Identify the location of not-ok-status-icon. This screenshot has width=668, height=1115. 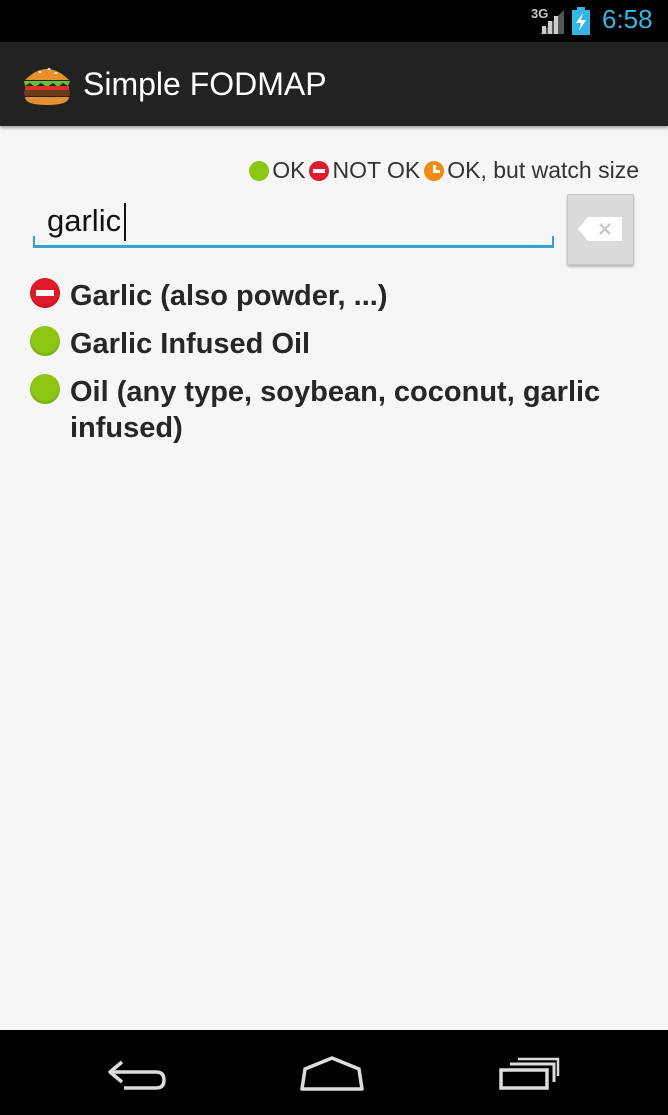
(45, 293).